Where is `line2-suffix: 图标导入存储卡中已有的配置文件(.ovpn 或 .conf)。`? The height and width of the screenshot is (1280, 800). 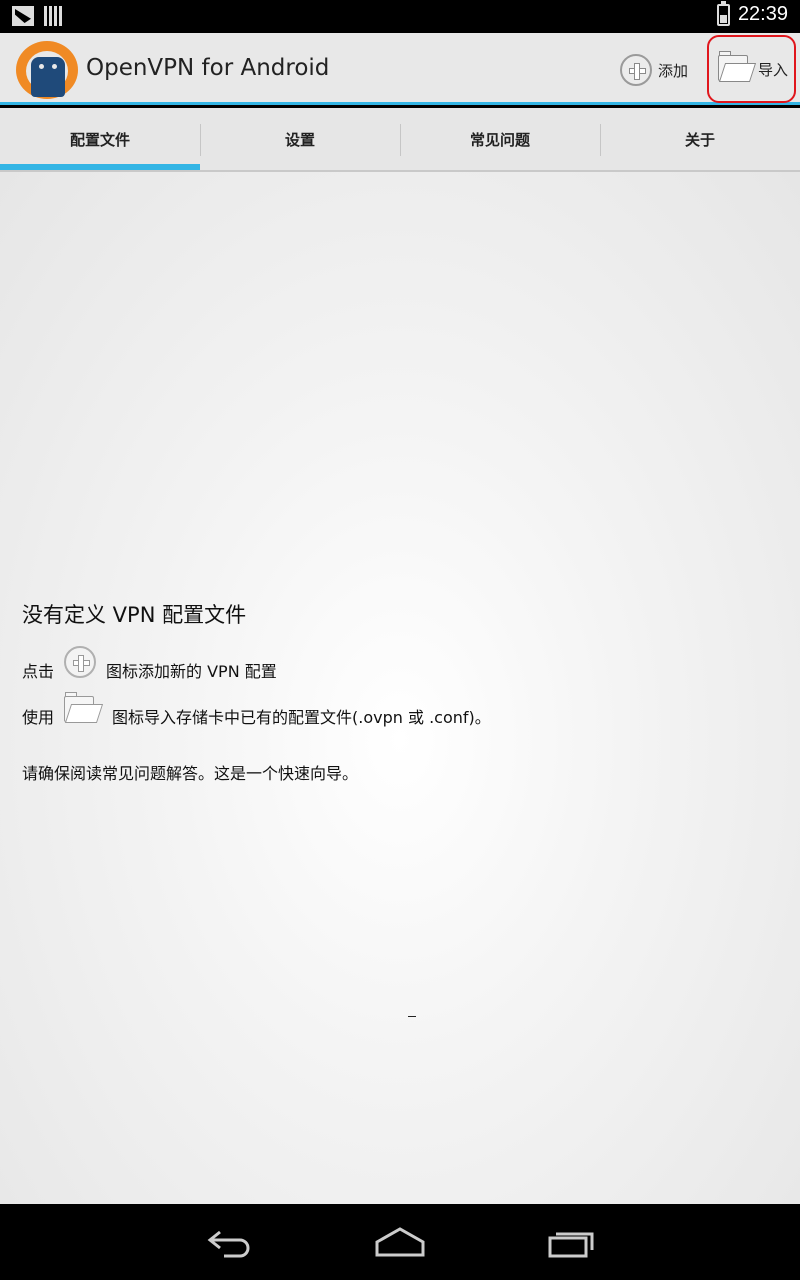 line2-suffix: 图标导入存储卡中已有的配置文件(.ovpn 或 .conf)。 is located at coordinates (301, 717).